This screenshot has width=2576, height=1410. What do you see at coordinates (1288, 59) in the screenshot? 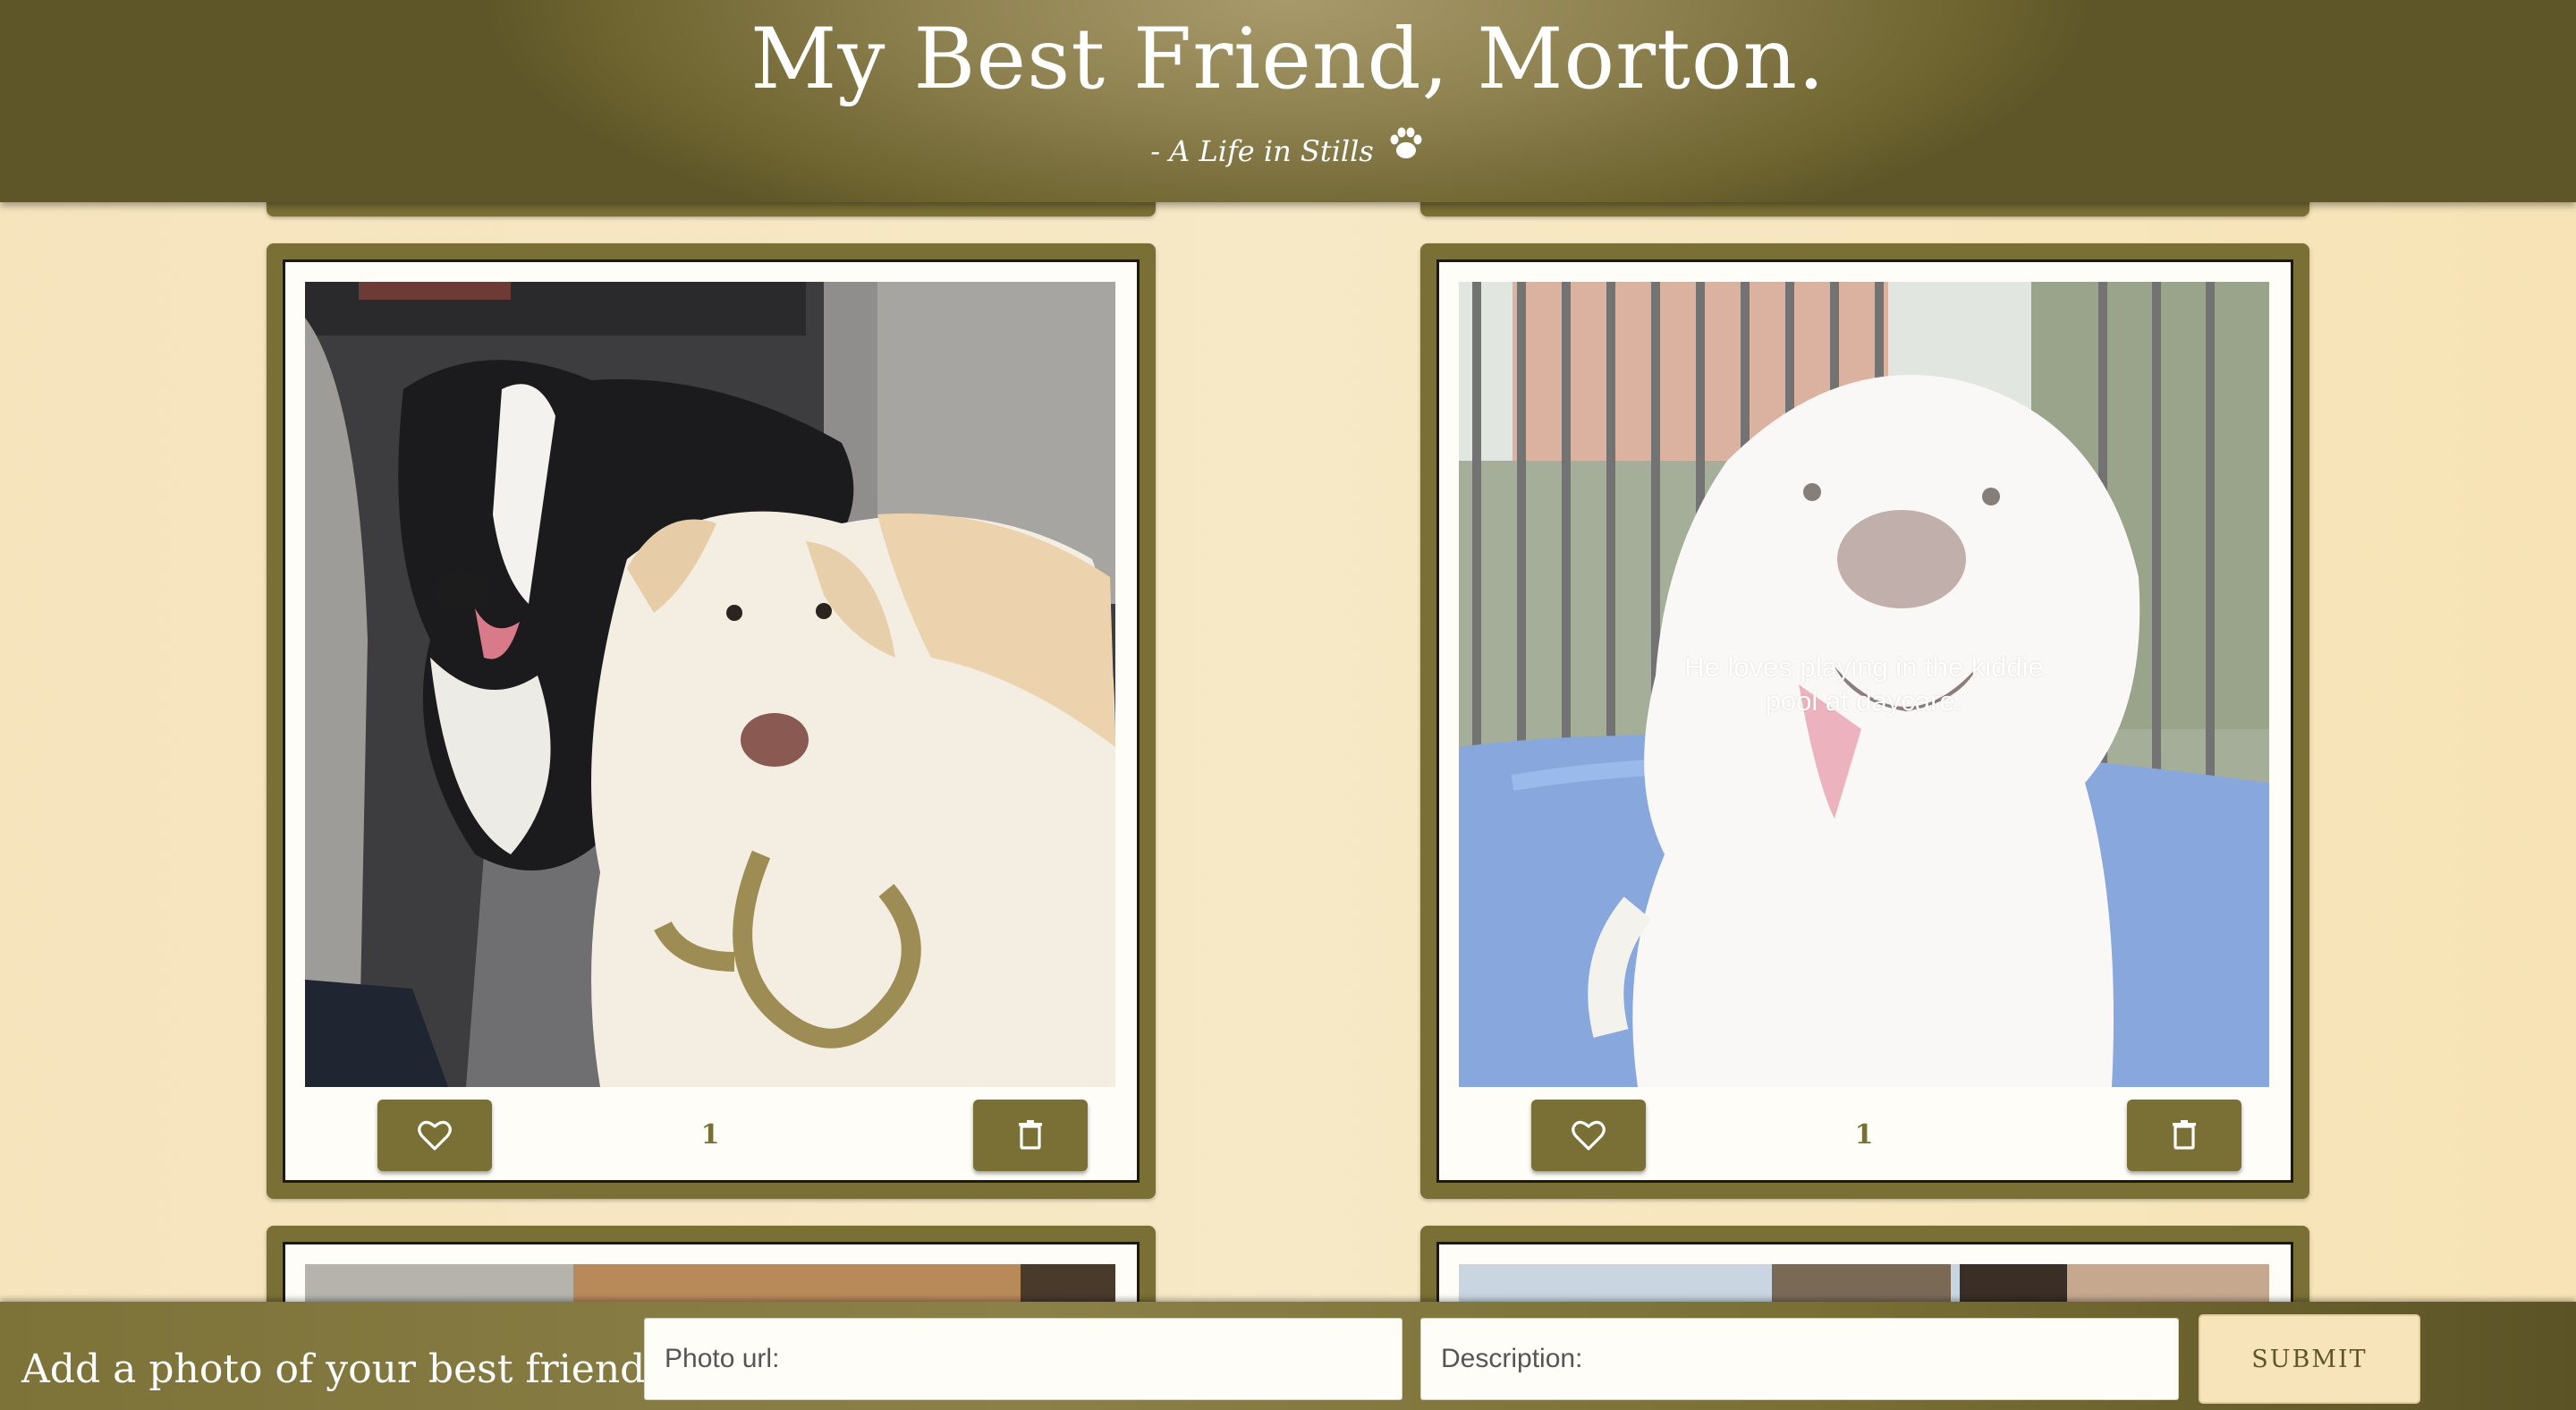
I see `page-title: My Best Friend, Morton.` at bounding box center [1288, 59].